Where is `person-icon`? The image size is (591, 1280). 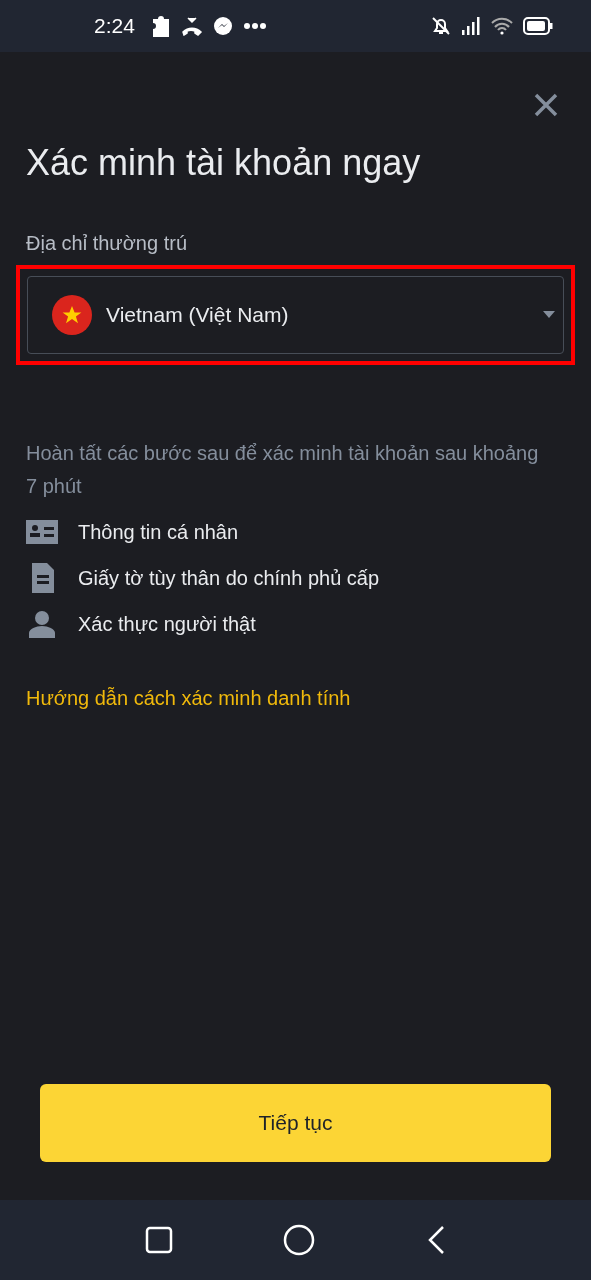
person-icon is located at coordinates (42, 624).